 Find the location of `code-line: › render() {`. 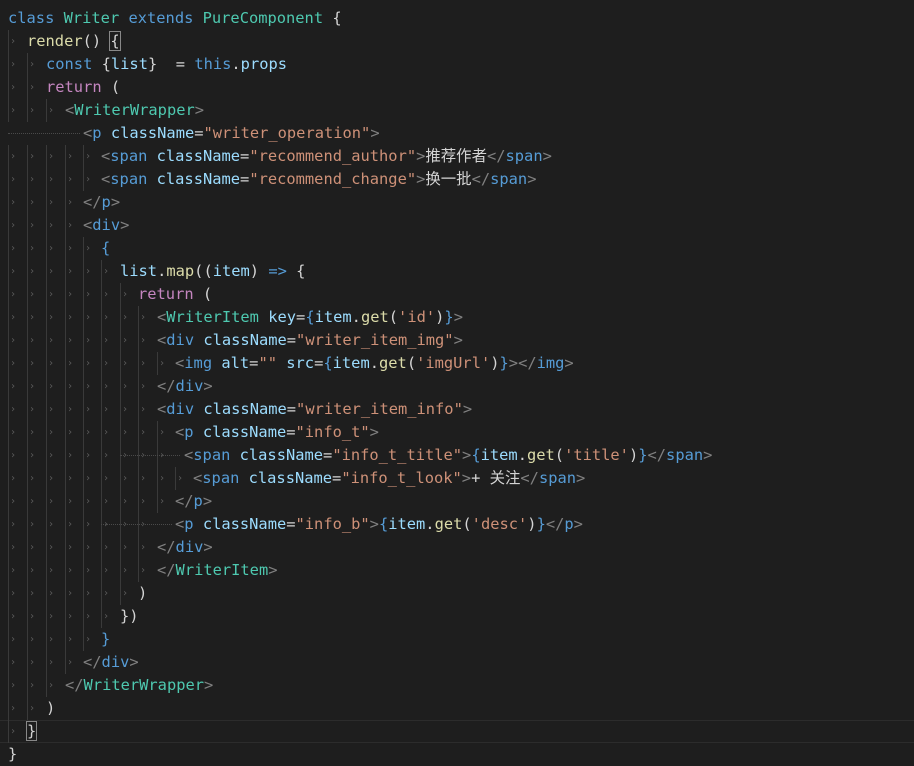

code-line: › render() { is located at coordinates (457, 41).